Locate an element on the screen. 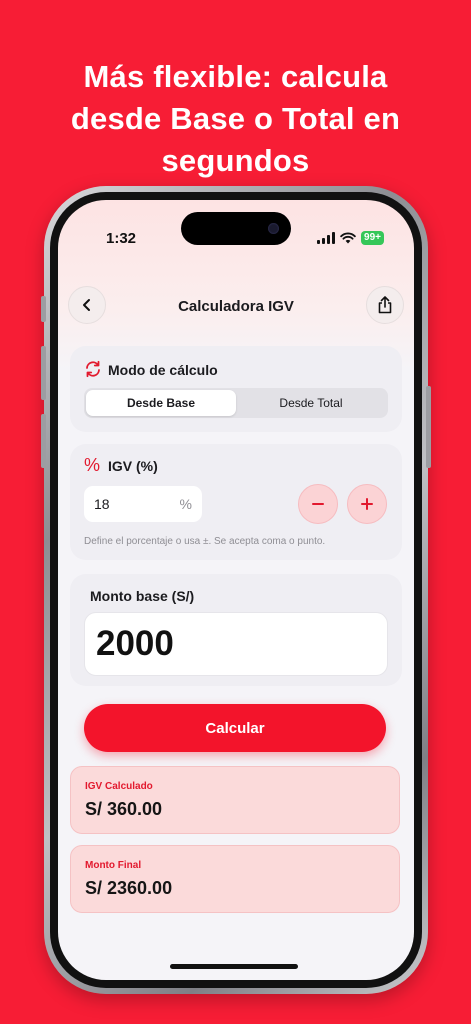 The image size is (471, 1024). silent-switch is located at coordinates (43, 309).